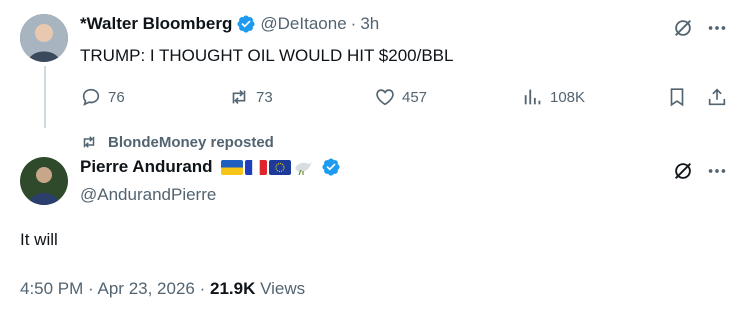 Image resolution: width=749 pixels, height=309 pixels. I want to click on bookmark-icon, so click(677, 99).